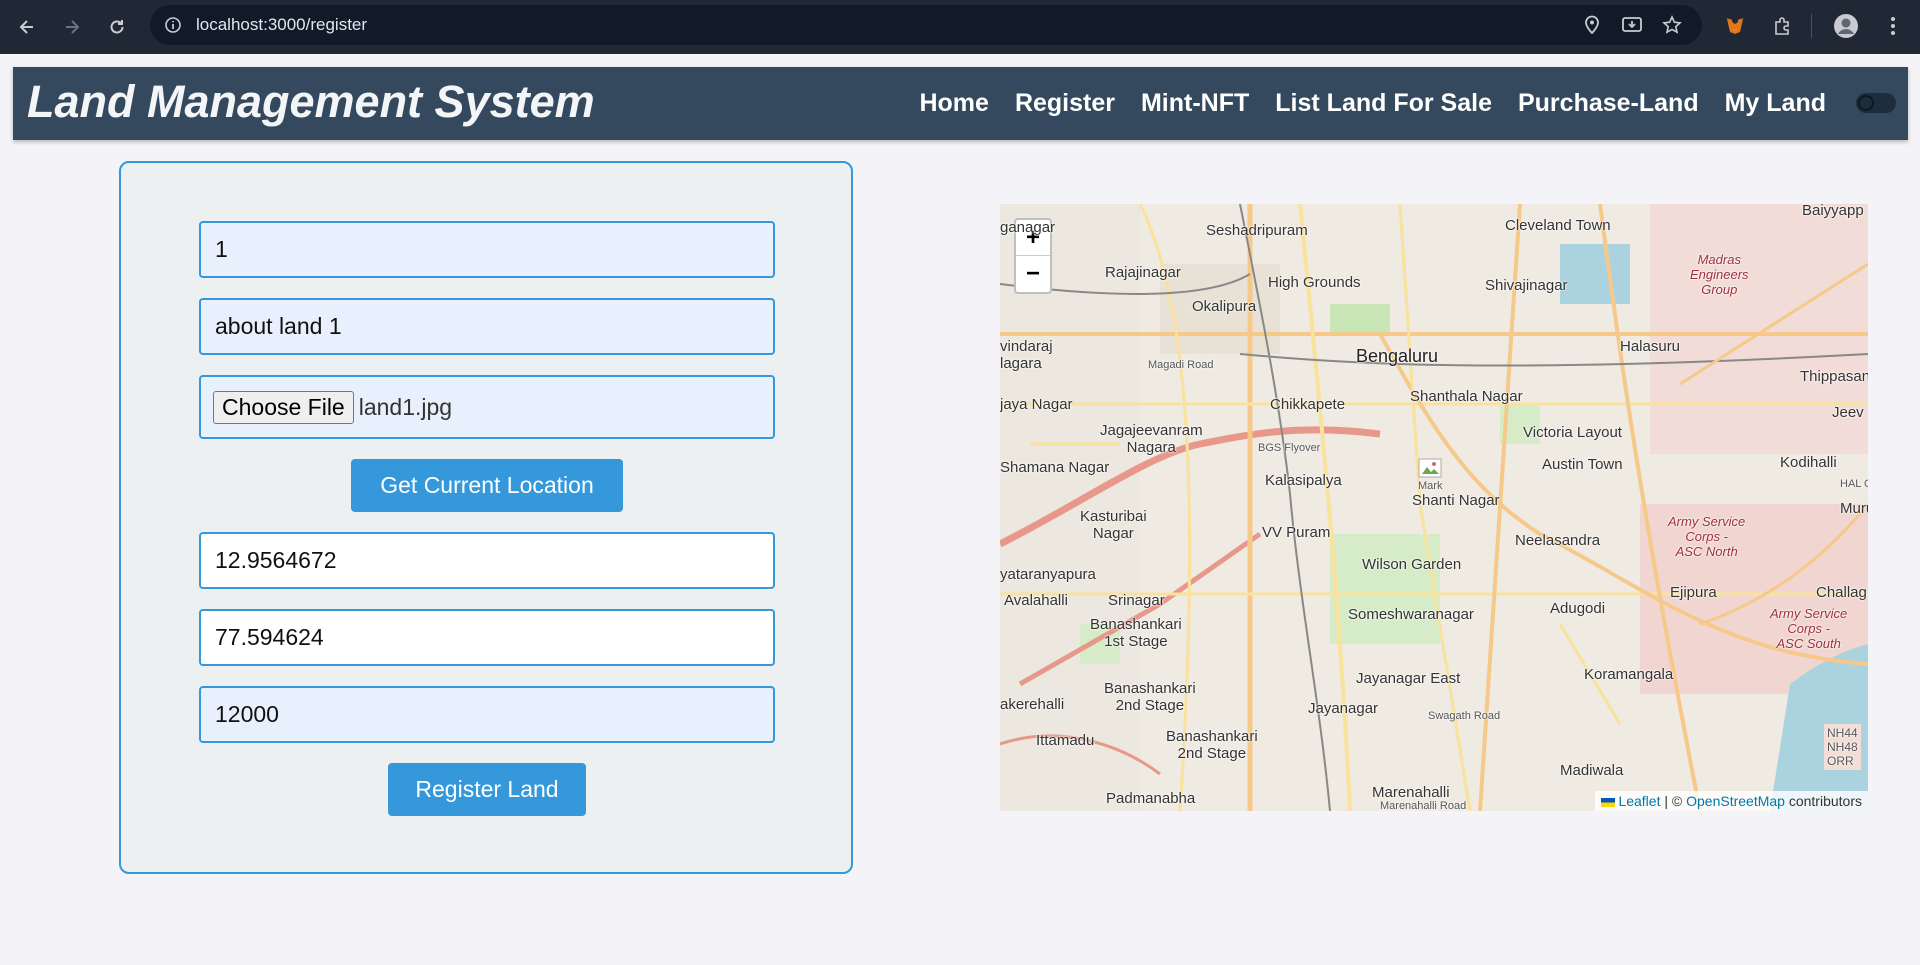  Describe the element at coordinates (1558, 225) in the screenshot. I see `map-label: Cleveland Town` at that location.